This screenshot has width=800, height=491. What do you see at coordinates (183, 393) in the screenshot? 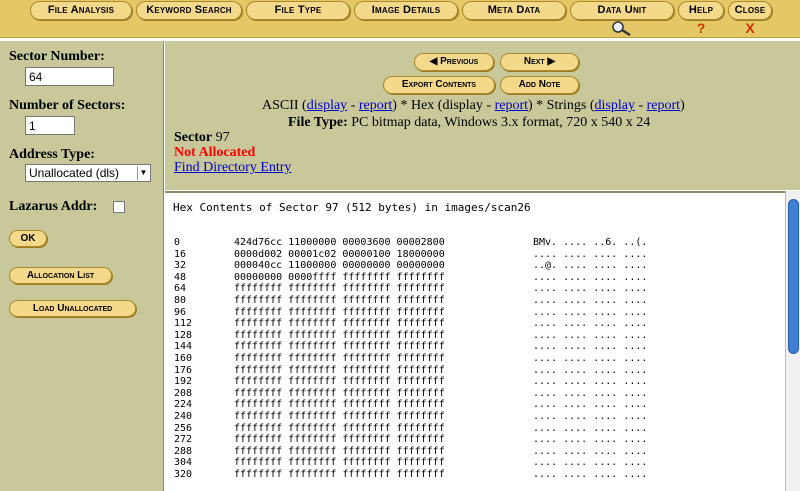
I see `hex-row-offset: 208` at bounding box center [183, 393].